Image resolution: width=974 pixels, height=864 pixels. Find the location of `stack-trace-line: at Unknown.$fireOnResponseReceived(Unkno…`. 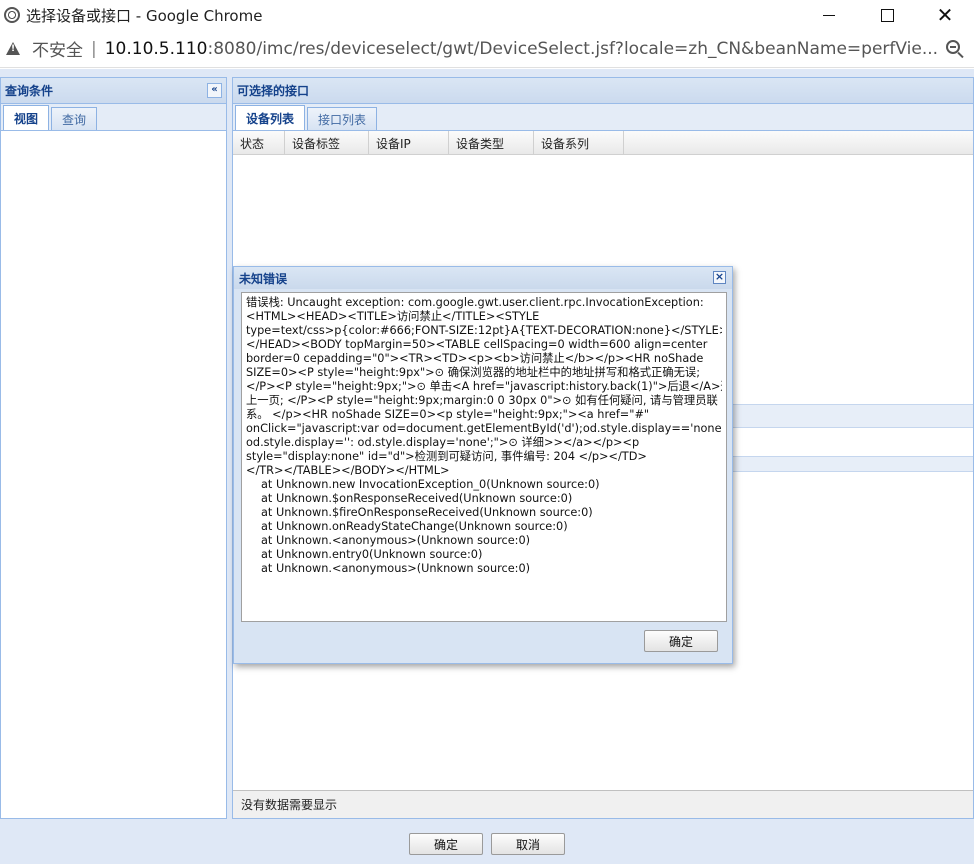

stack-trace-line: at Unknown.$fireOnResponseReceived(Unkno… is located at coordinates (427, 512).